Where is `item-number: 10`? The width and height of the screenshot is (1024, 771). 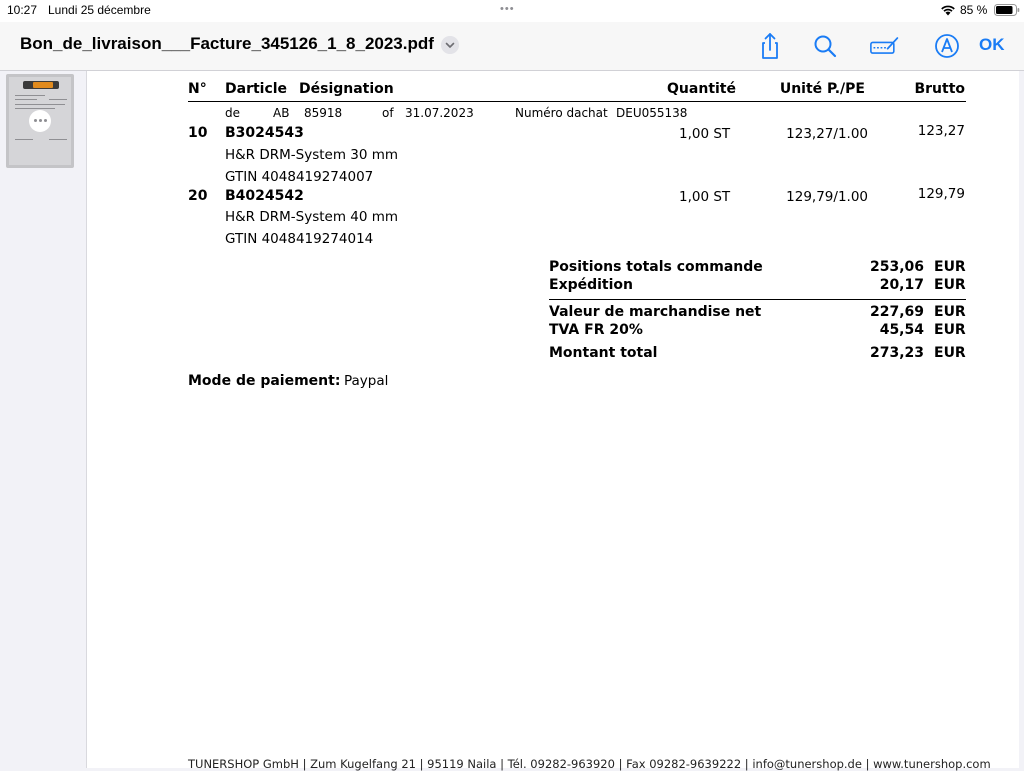 item-number: 10 is located at coordinates (198, 133).